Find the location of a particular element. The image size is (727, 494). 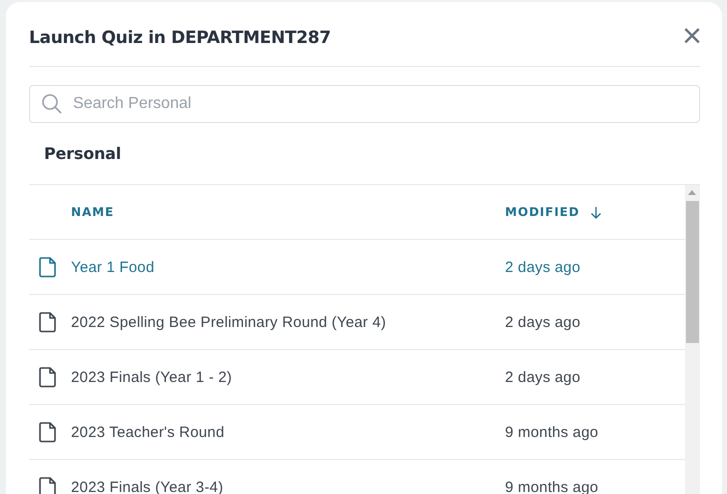

dialog-title: Launch Quiz in DEPARTMENT287 is located at coordinates (180, 38).